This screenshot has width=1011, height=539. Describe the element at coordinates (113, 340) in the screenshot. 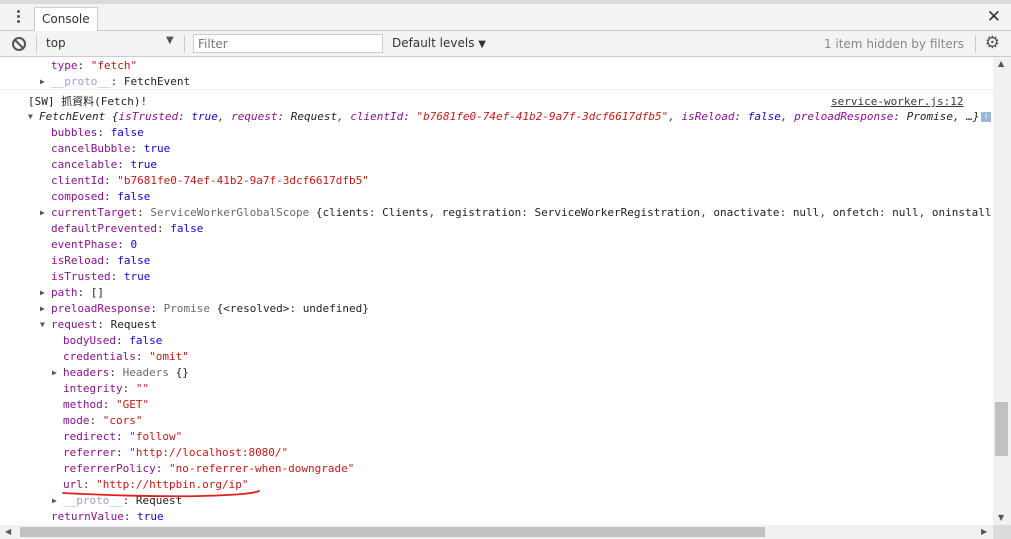

I see `request-property: bodyUsed: false` at that location.